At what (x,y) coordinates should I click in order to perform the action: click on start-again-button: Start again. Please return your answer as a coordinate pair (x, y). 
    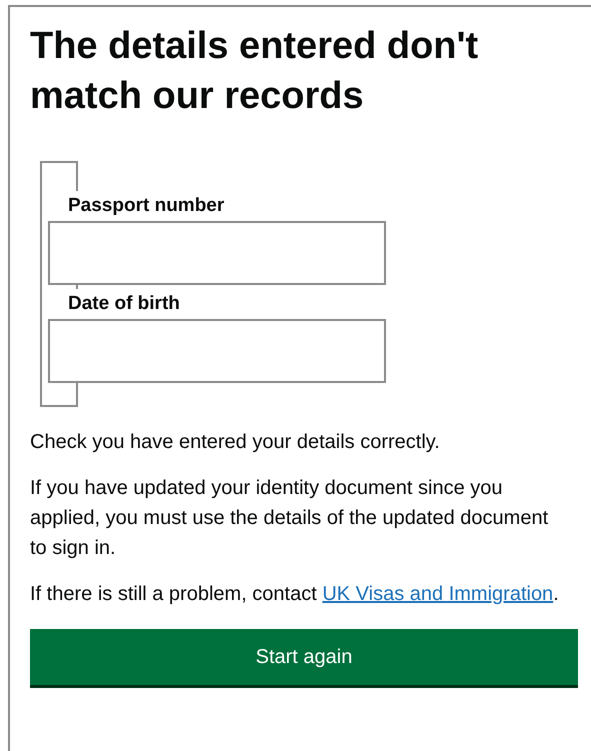
    Looking at the image, I should click on (304, 657).